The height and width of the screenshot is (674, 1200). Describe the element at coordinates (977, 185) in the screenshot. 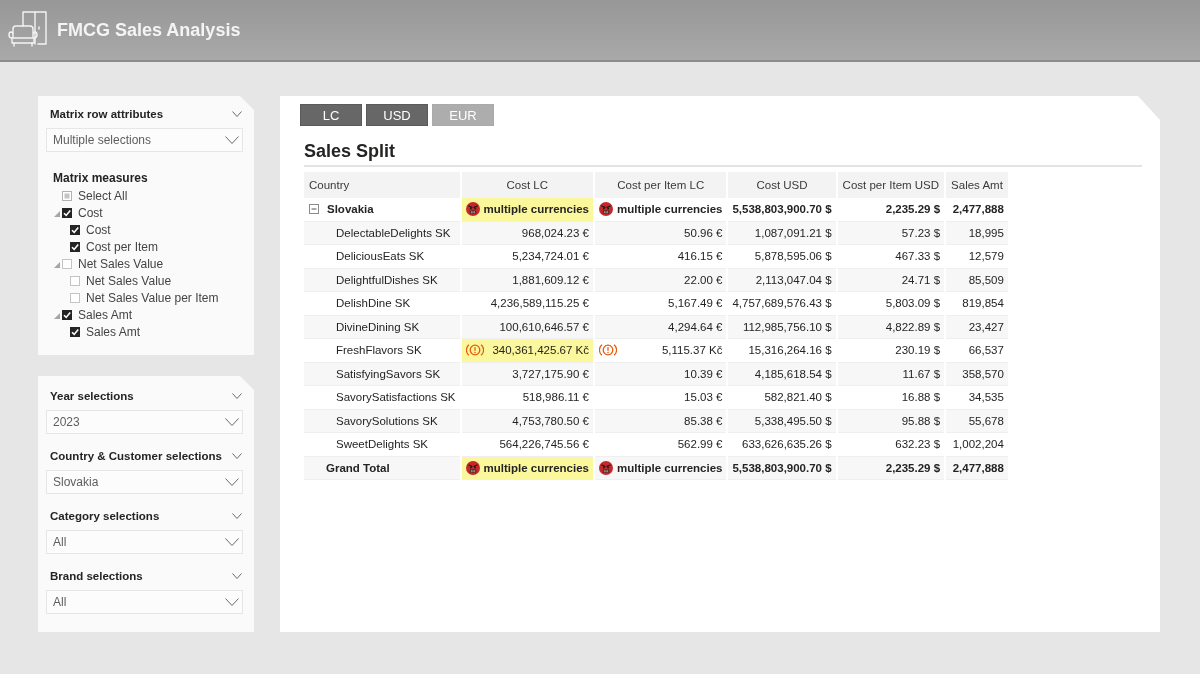

I see `column-header: Sales Amt` at that location.